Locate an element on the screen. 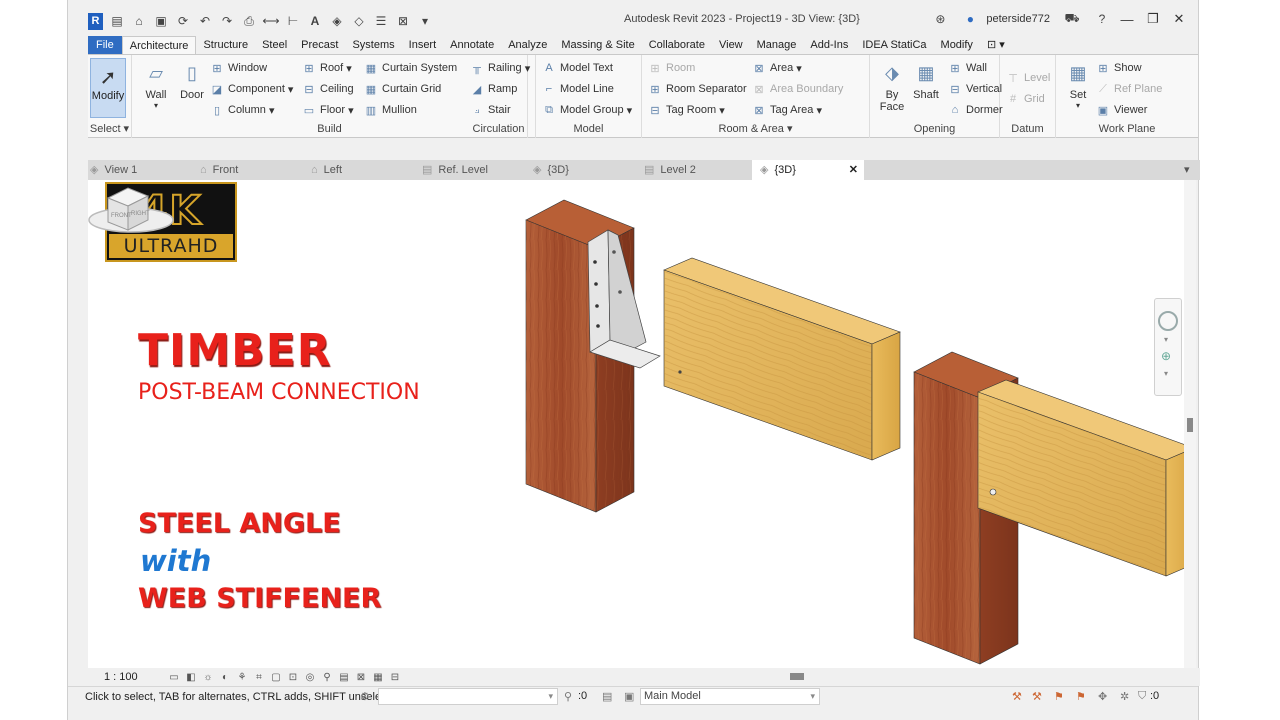 Image resolution: width=1280 pixels, height=720 pixels. undo-icon: ↶ is located at coordinates (205, 21).